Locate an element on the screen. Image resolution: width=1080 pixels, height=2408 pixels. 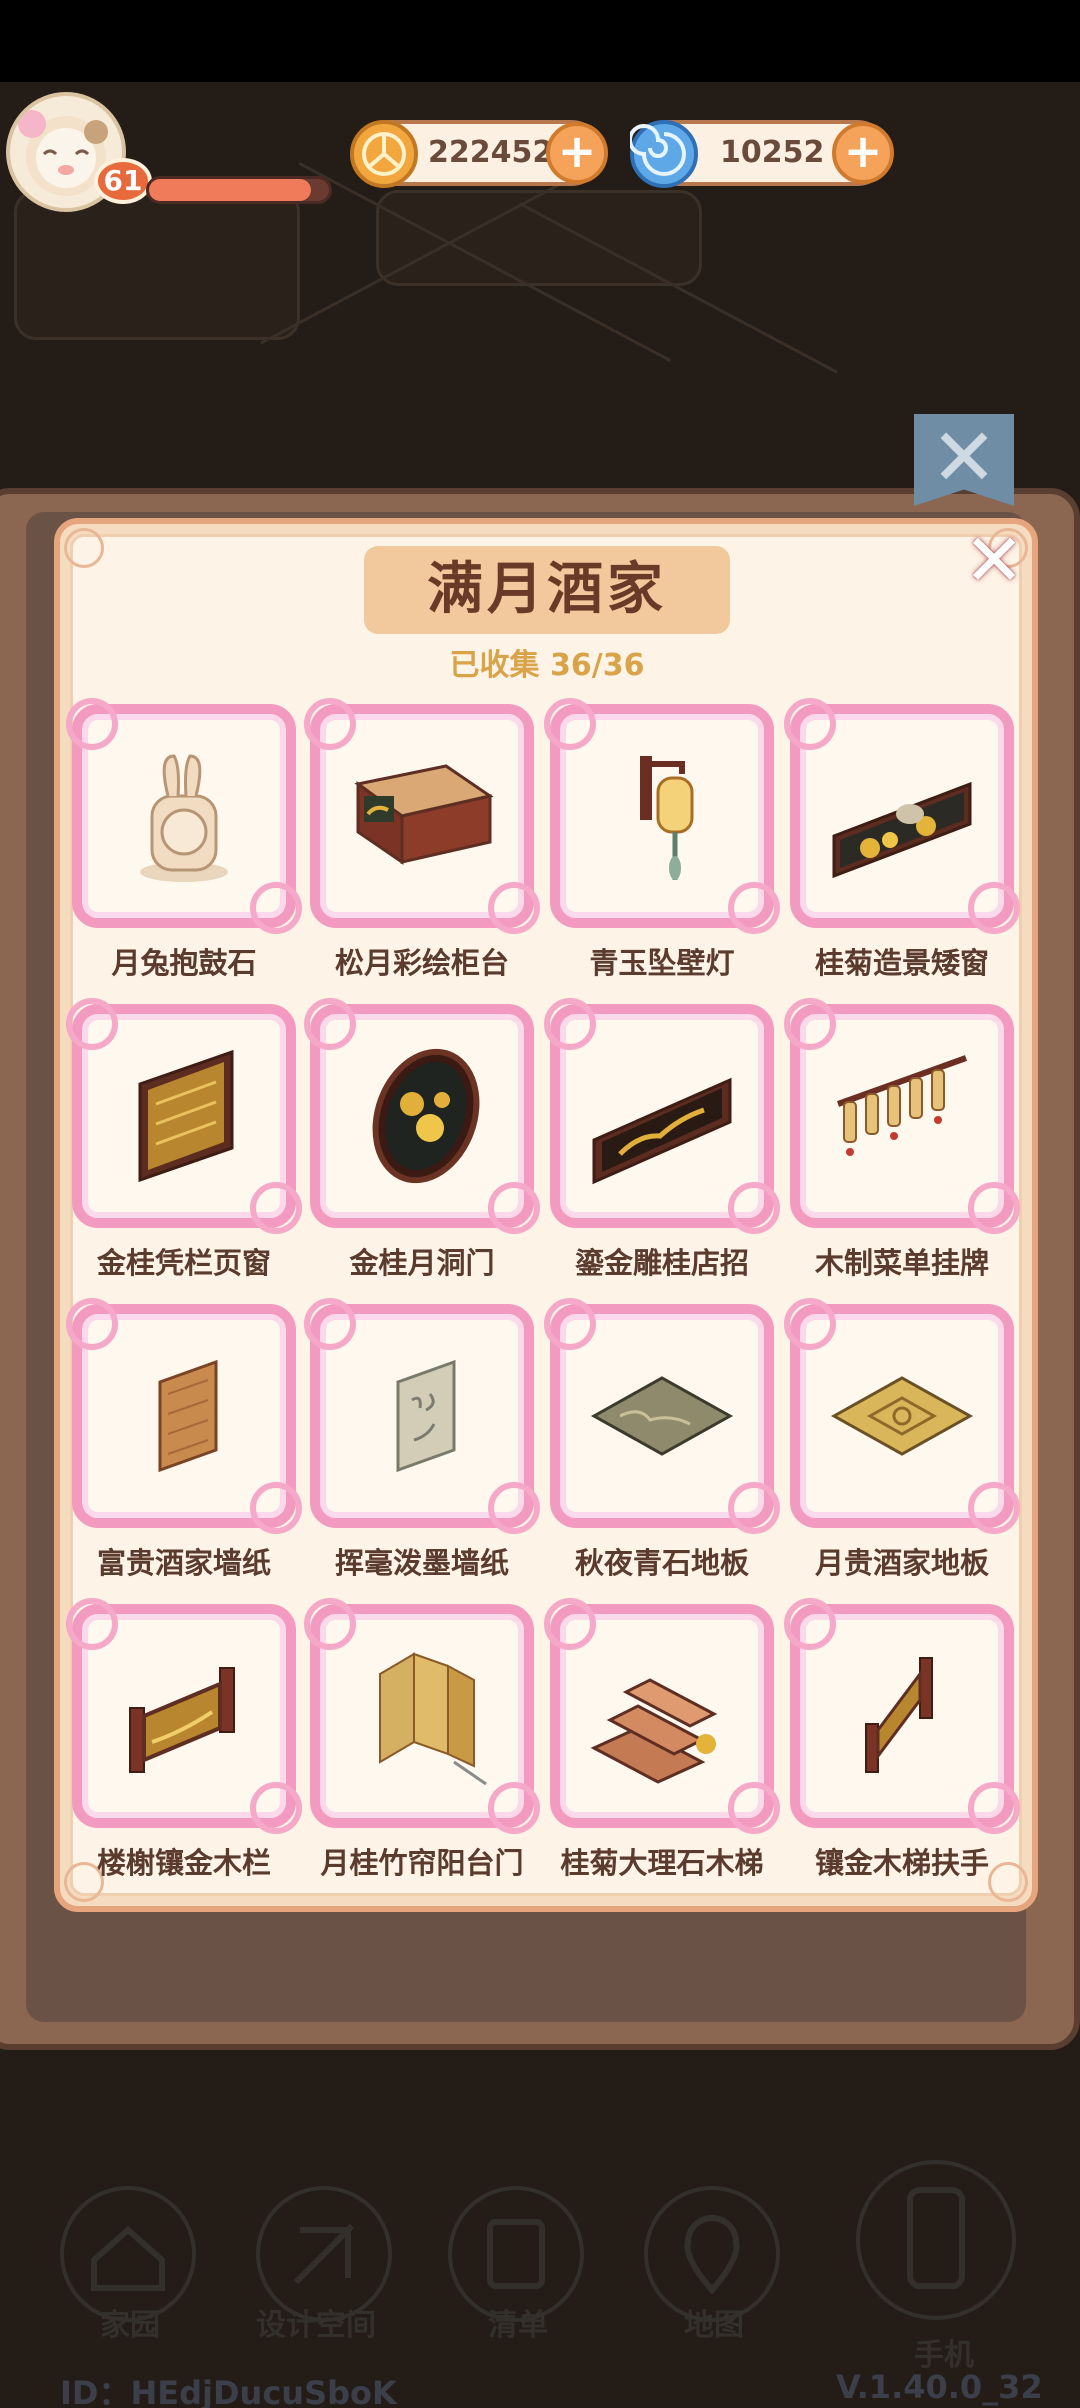
collection-item: 镶金木梯扶手 is located at coordinates (902, 1746).